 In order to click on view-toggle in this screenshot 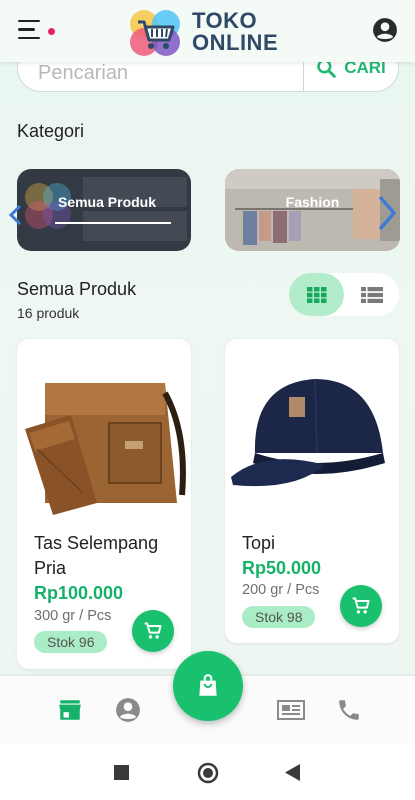, I will do `click(344, 294)`.